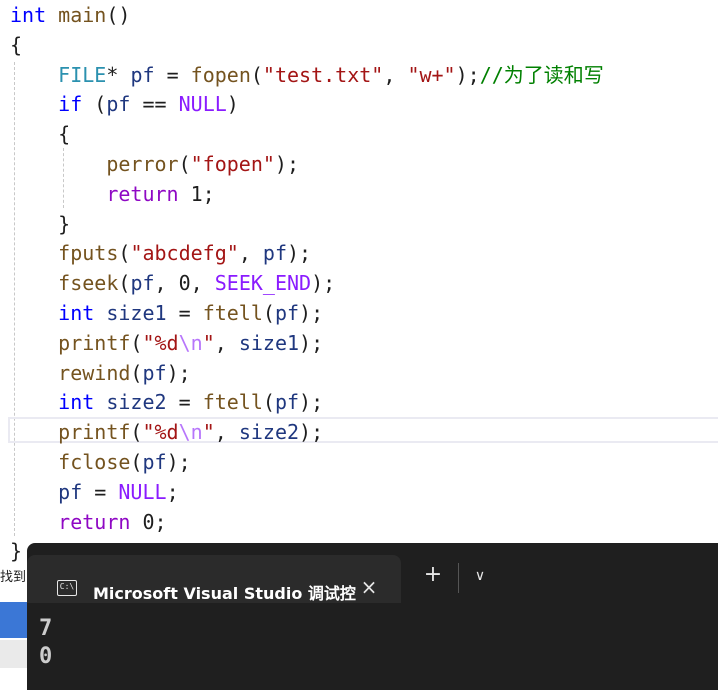 The image size is (718, 690). What do you see at coordinates (166, 313) in the screenshot?
I see `code-line: int size1 = ftell(pf);` at bounding box center [166, 313].